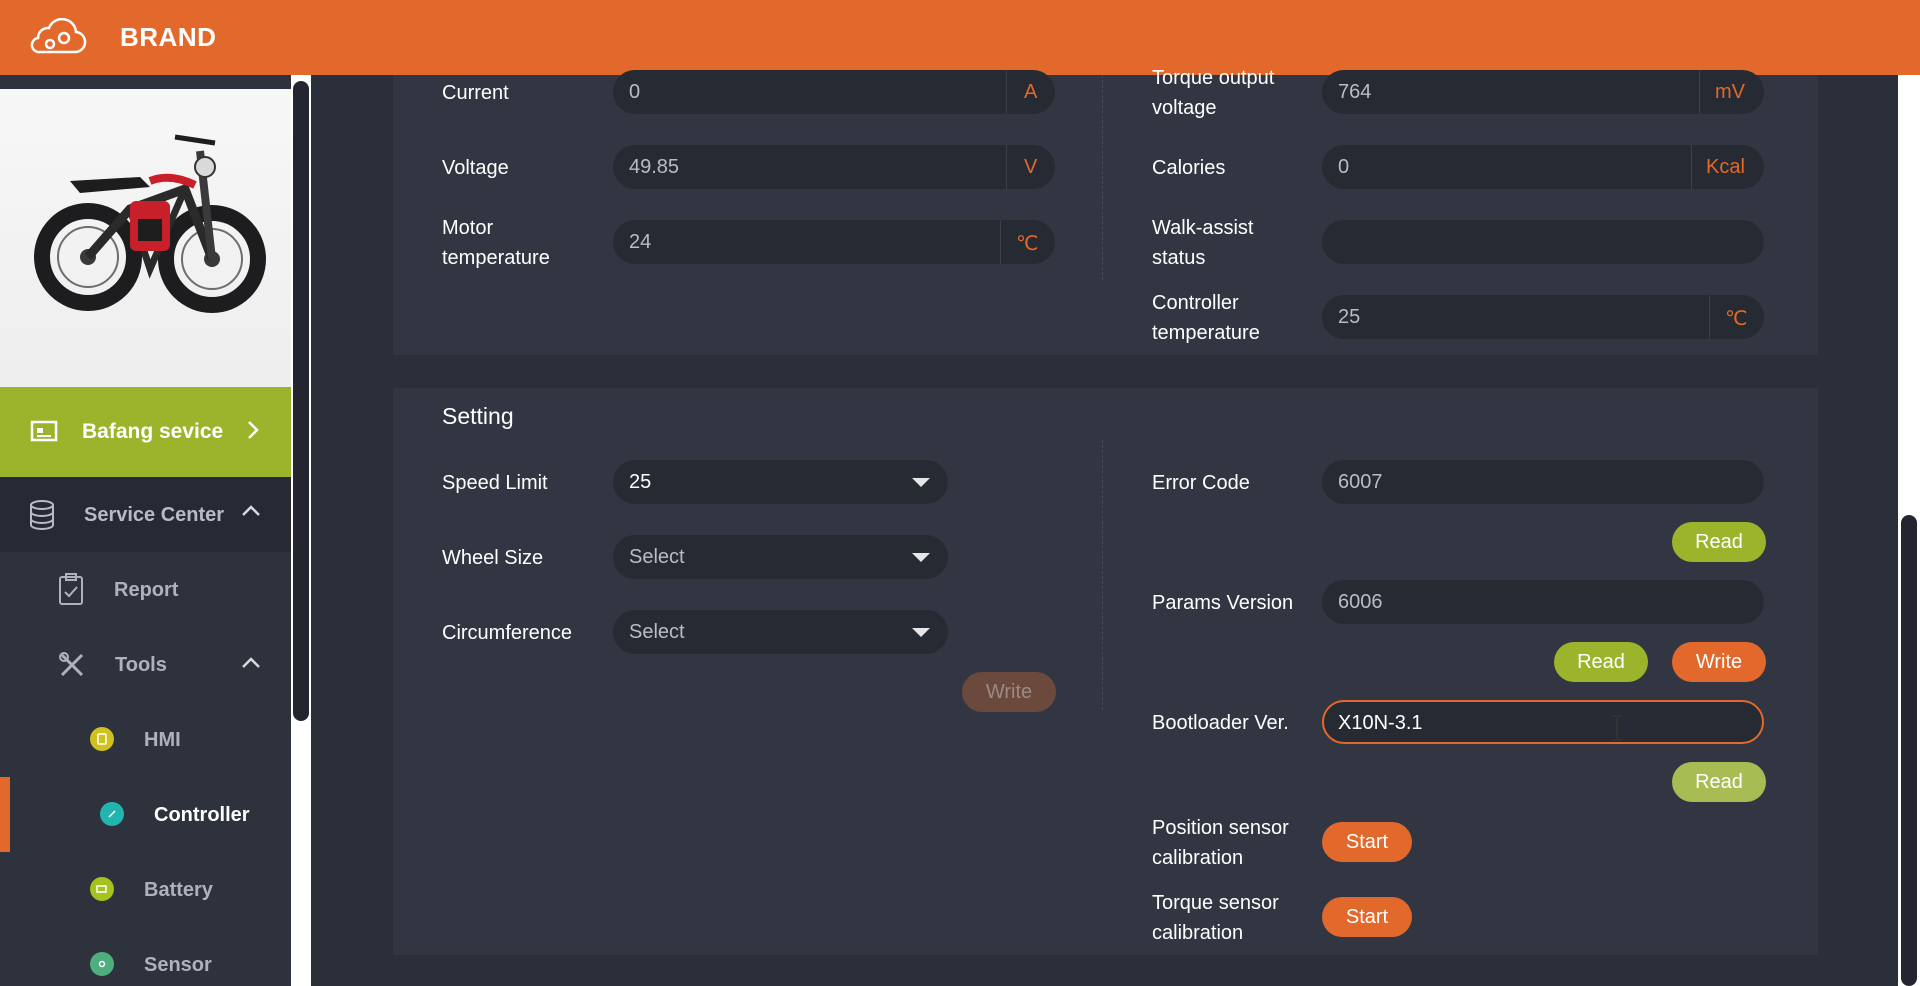  What do you see at coordinates (1367, 917) in the screenshot?
I see `torque-sensor-start-button: Start` at bounding box center [1367, 917].